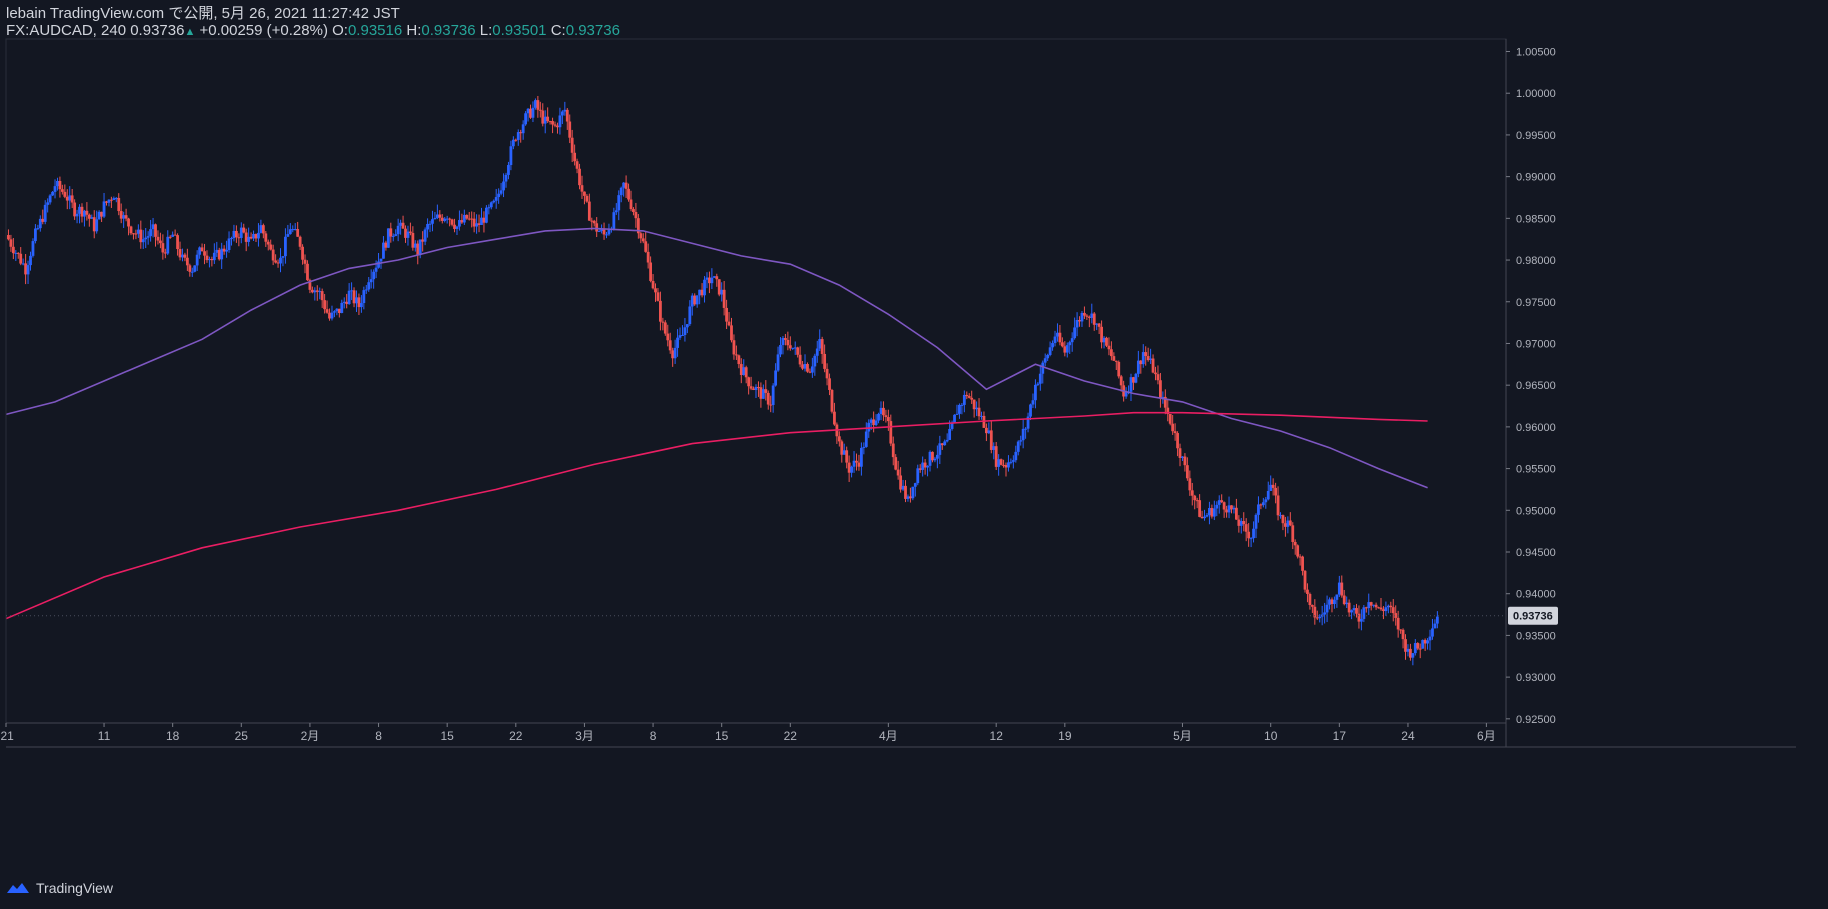  What do you see at coordinates (1408, 736) in the screenshot?
I see `x-tick-label: 24` at bounding box center [1408, 736].